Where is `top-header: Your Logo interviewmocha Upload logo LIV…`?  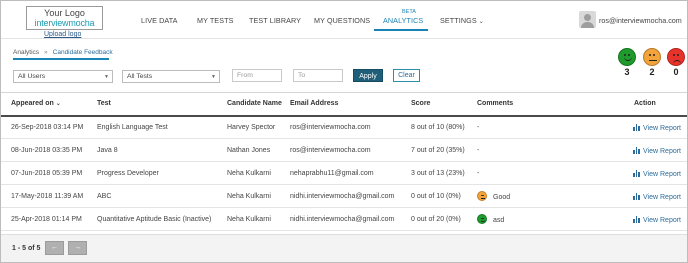
top-header: Your Logo interviewmocha Upload logo LIV… is located at coordinates (344, 20).